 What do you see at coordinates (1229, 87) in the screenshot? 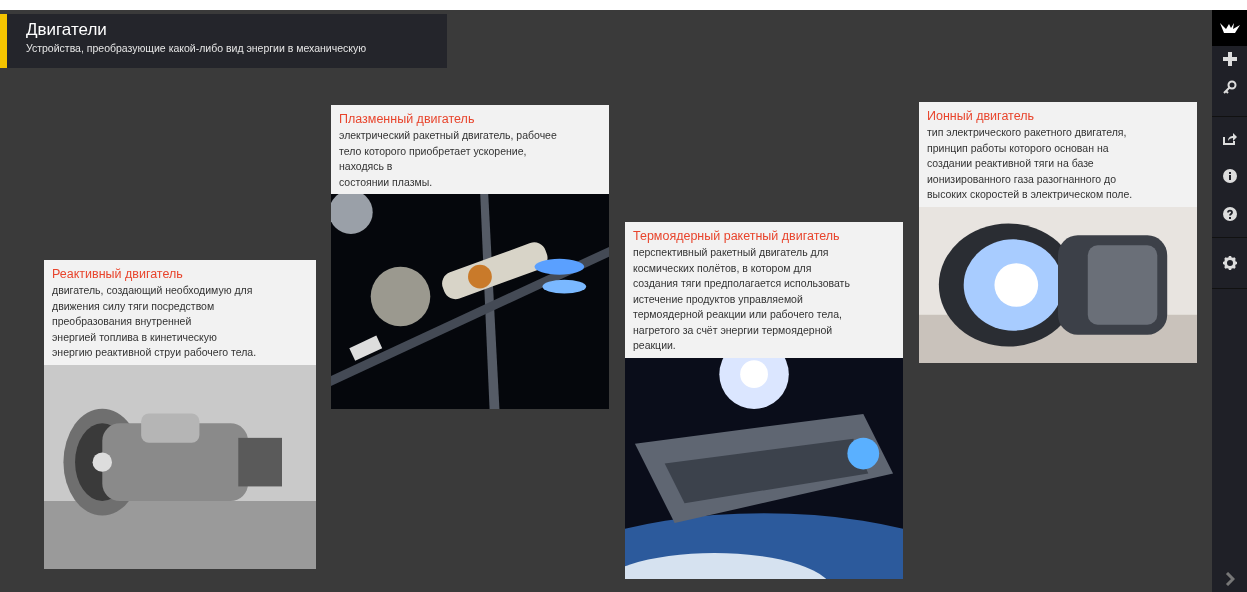
I see `key-icon` at bounding box center [1229, 87].